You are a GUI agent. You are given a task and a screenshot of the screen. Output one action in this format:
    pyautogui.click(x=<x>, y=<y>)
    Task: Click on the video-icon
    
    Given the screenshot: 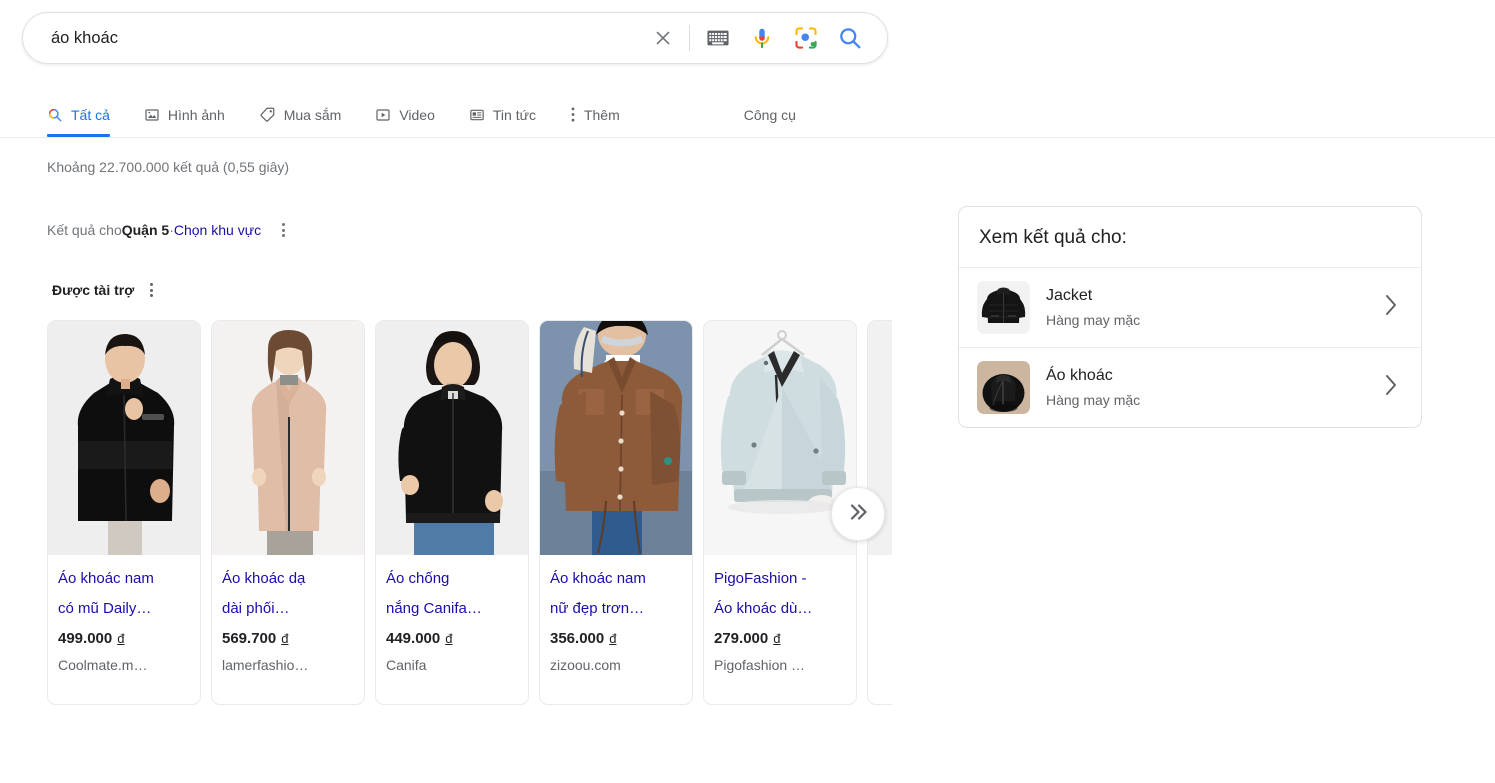 What is the action you would take?
    pyautogui.click(x=383, y=115)
    